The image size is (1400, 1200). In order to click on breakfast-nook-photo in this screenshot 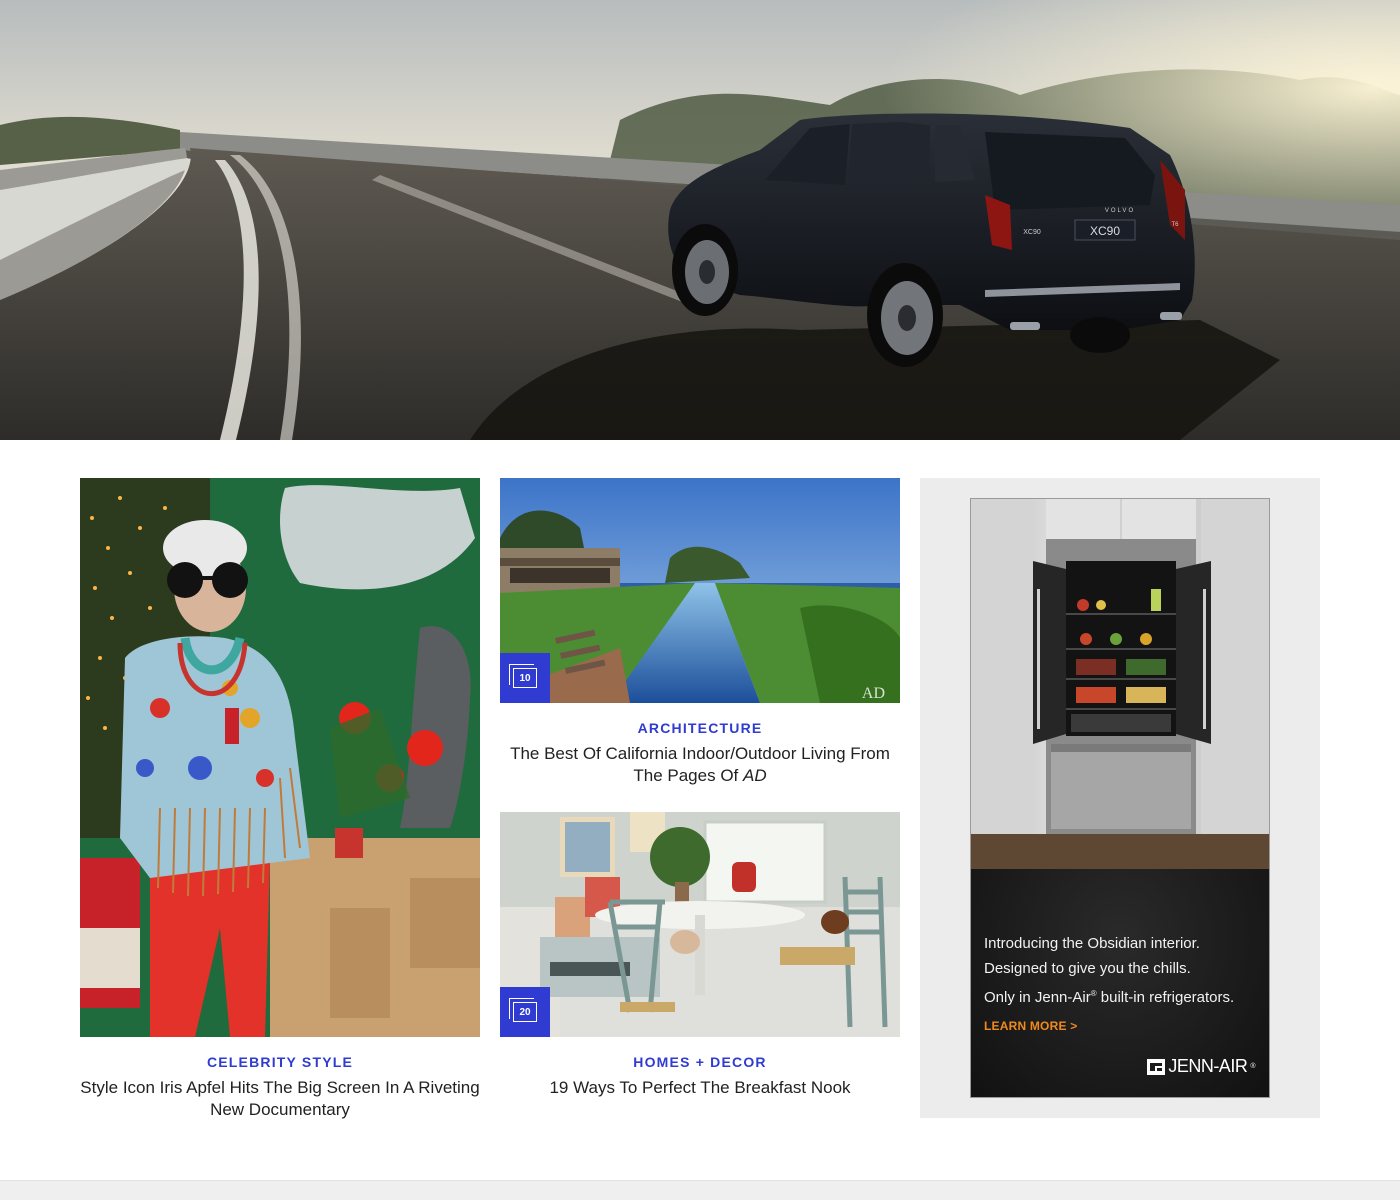, I will do `click(700, 924)`.